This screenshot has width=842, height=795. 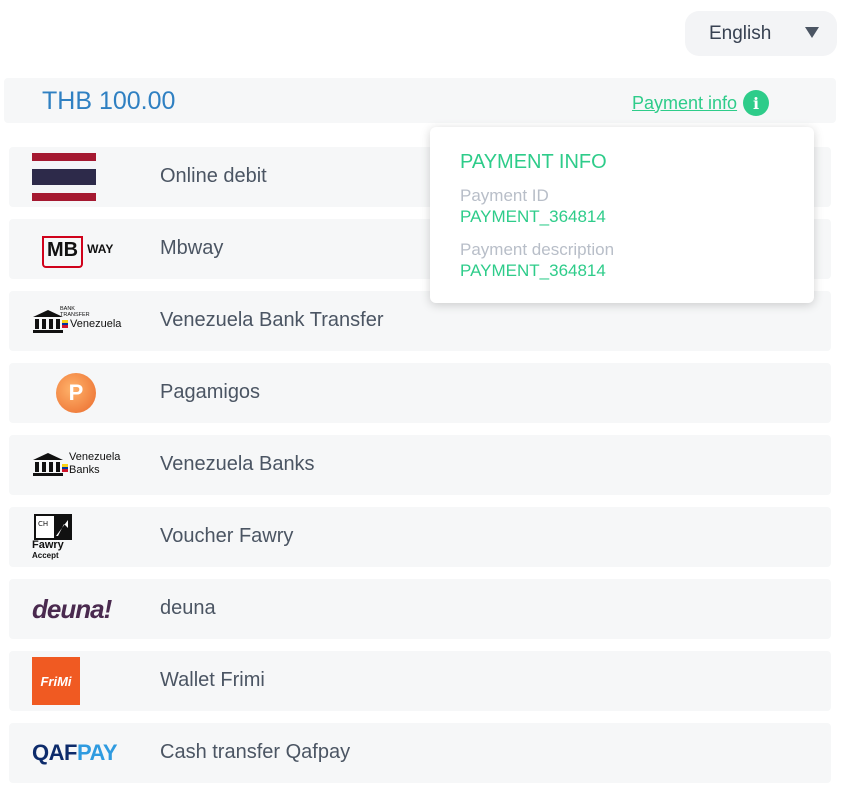 I want to click on method-venezuela-banks: Venezuela Banks Venezuela Banks, so click(x=420, y=465).